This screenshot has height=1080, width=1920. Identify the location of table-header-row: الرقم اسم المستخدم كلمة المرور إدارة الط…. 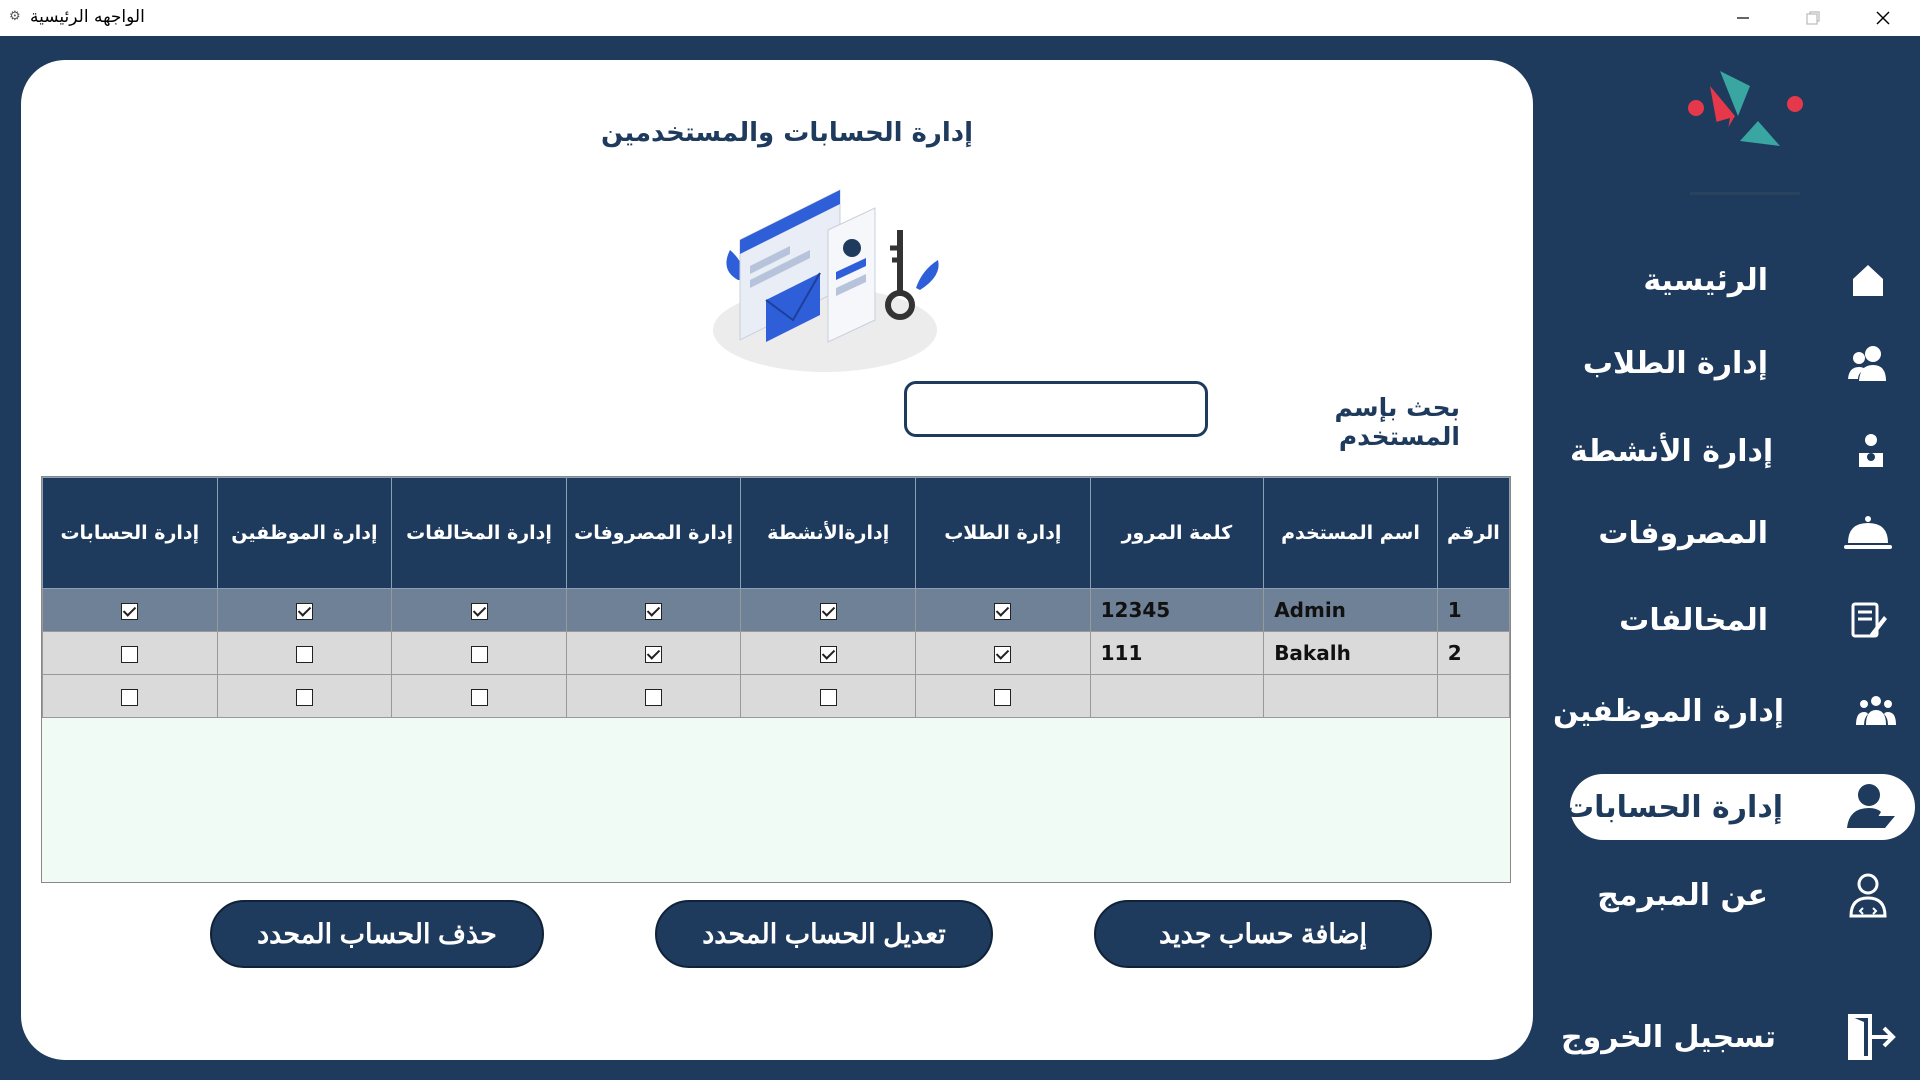
(776, 533).